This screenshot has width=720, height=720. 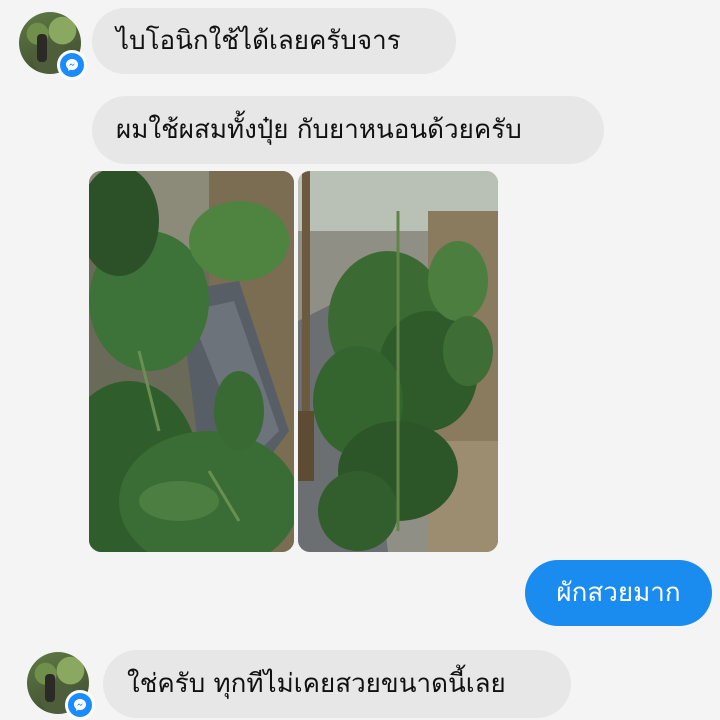 What do you see at coordinates (398, 361) in the screenshot?
I see `plant-photo` at bounding box center [398, 361].